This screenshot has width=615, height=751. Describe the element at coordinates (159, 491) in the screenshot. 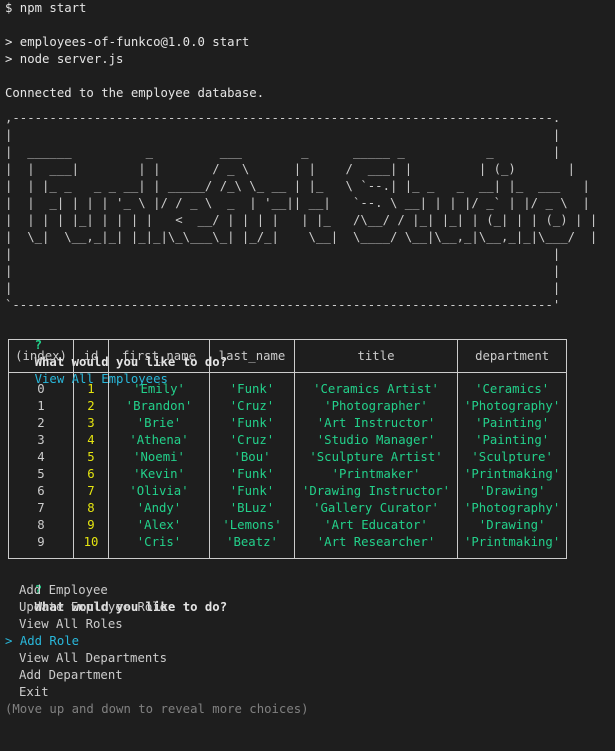

I see `cell-first-name: 'Olivia'` at that location.